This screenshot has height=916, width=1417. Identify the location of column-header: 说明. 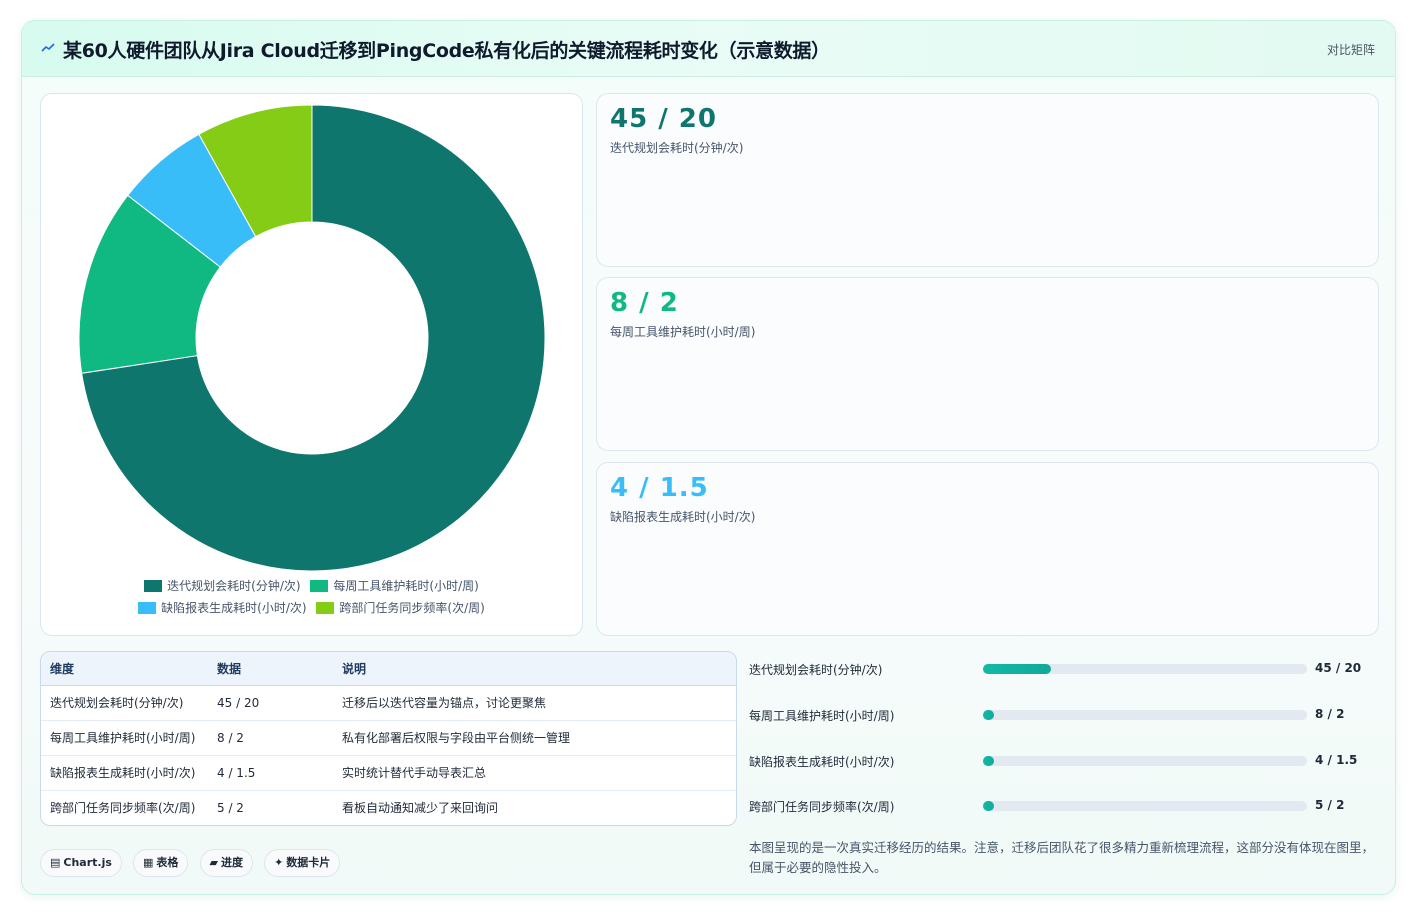
(534, 669).